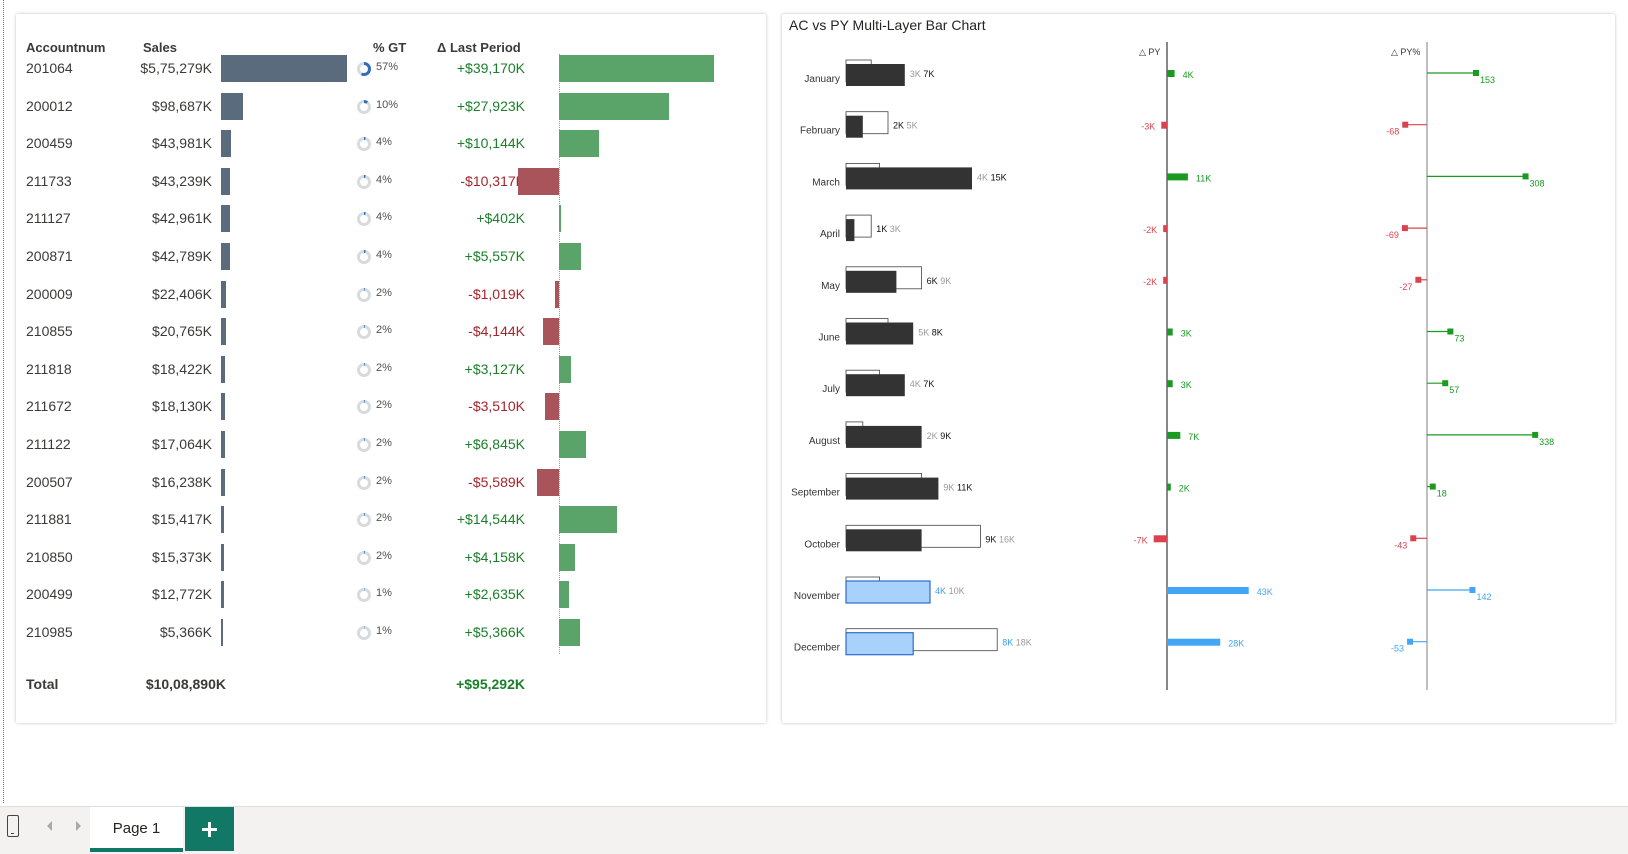 The image size is (1628, 854). What do you see at coordinates (3, 401) in the screenshot?
I see `canvas-edge-guide` at bounding box center [3, 401].